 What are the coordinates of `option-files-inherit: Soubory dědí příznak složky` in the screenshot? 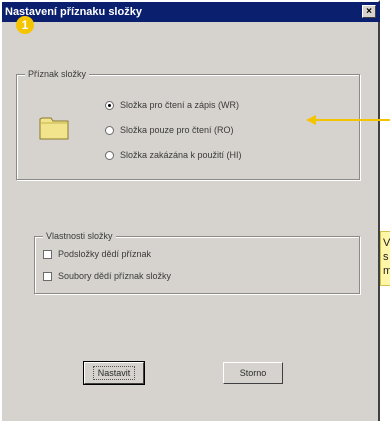 It's located at (107, 276).